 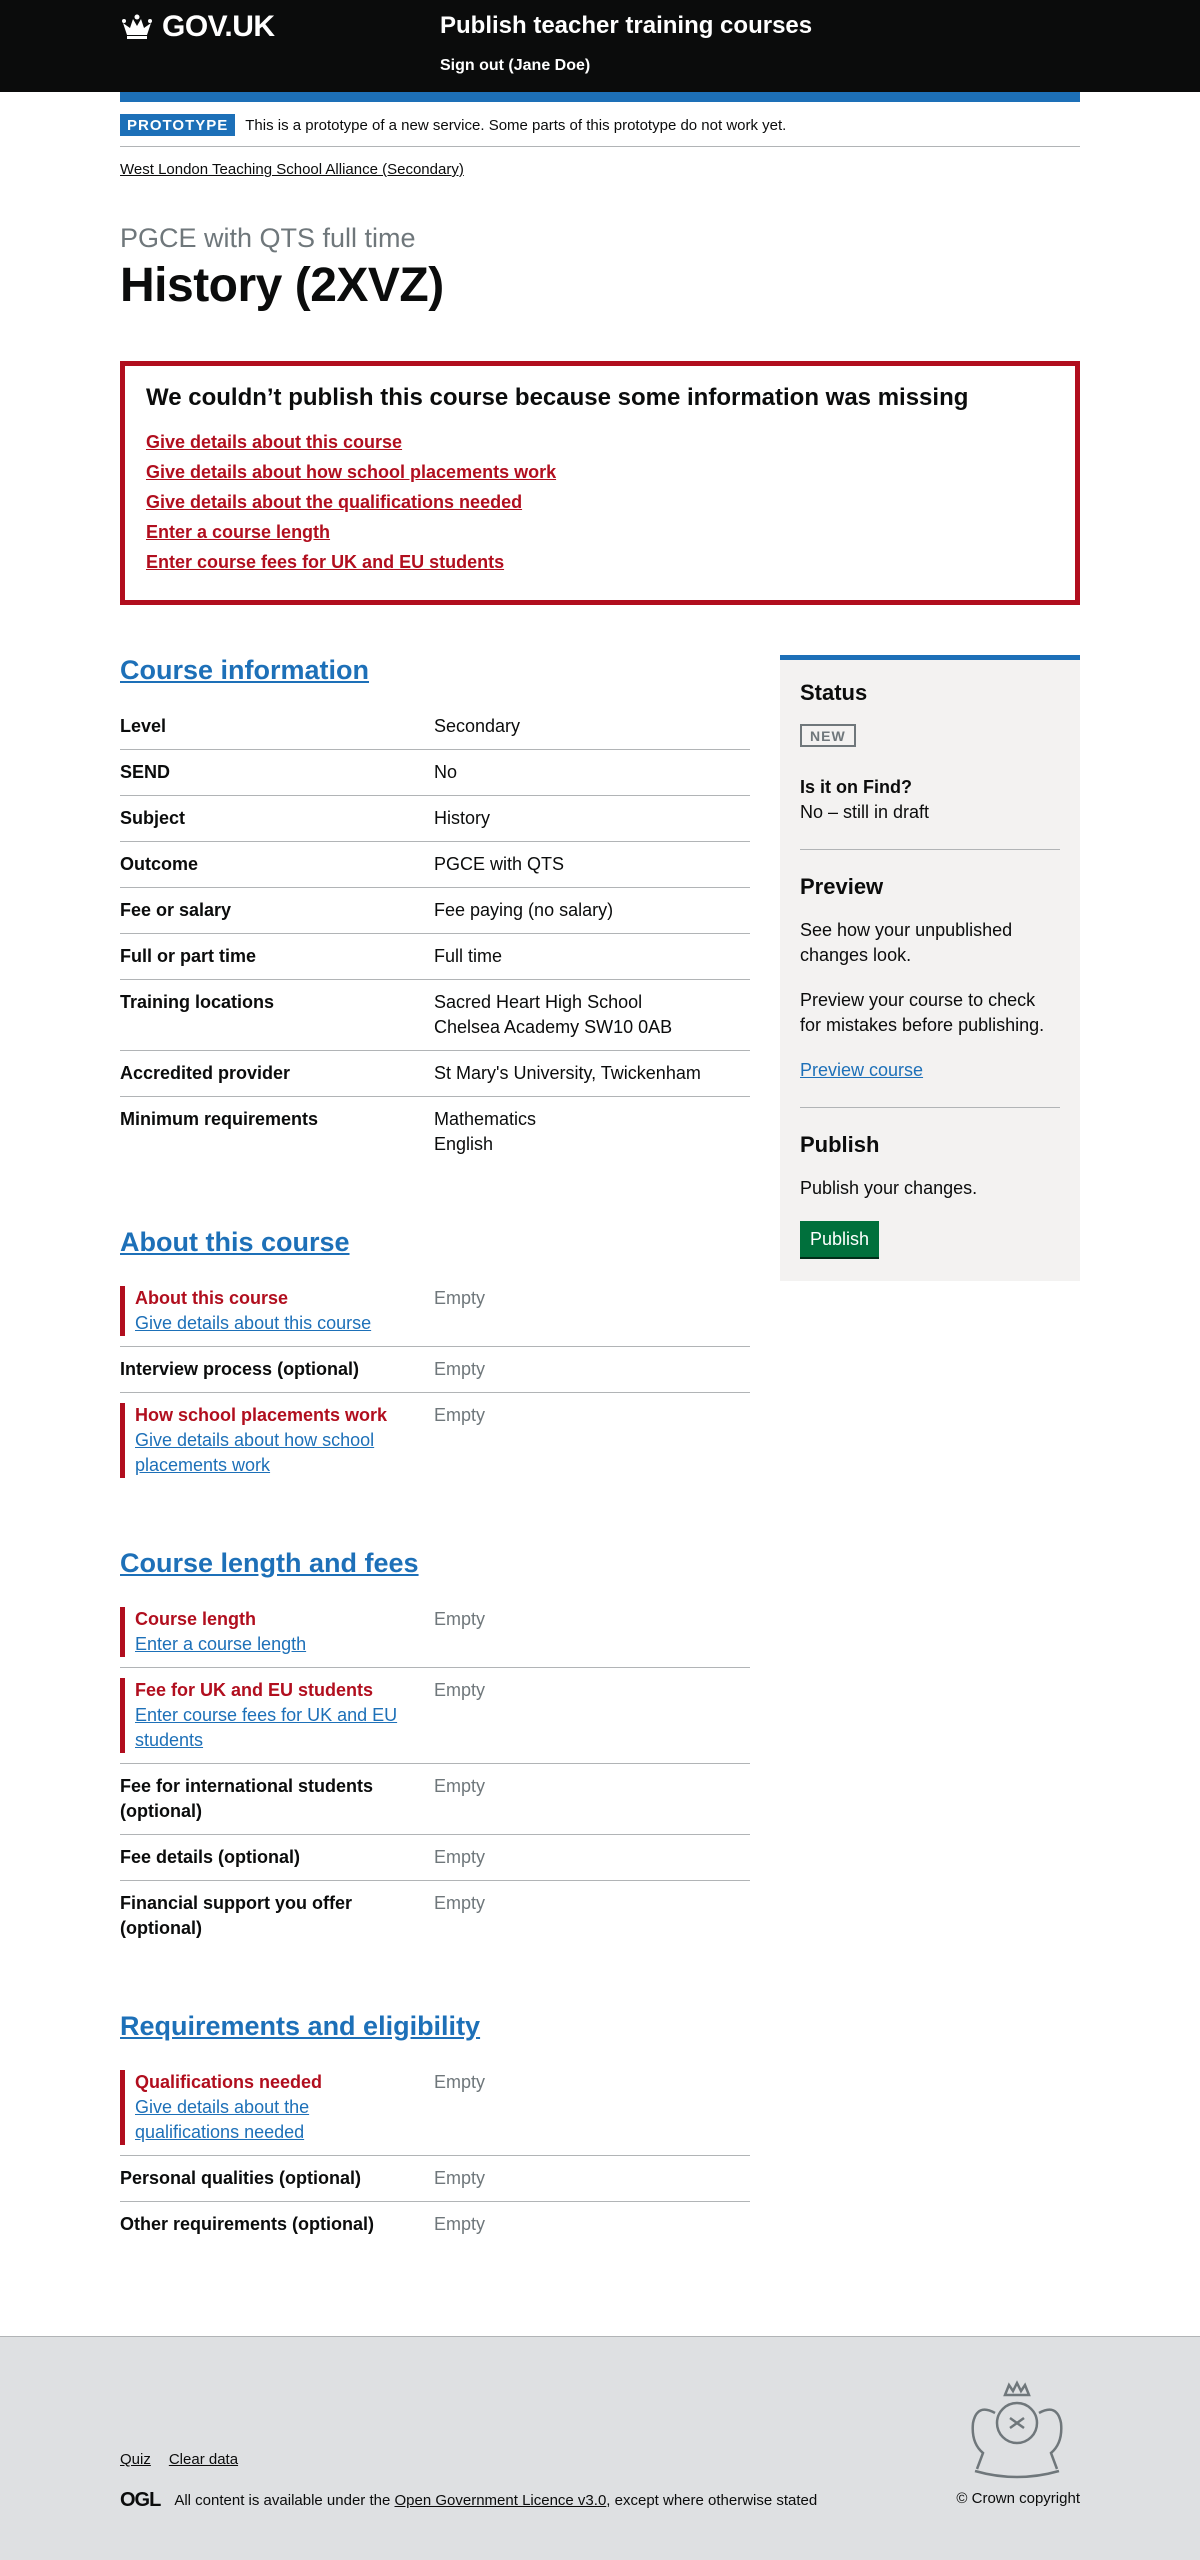 What do you see at coordinates (238, 532) in the screenshot?
I see `error-link-course-length: Enter a course length` at bounding box center [238, 532].